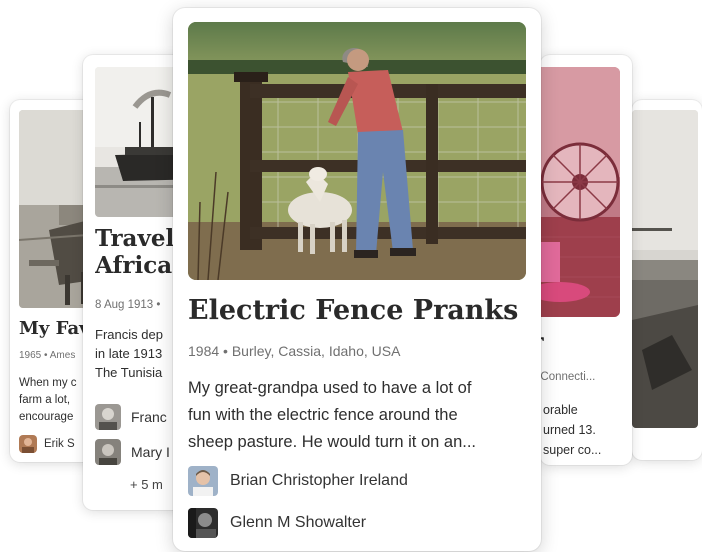 The height and width of the screenshot is (552, 702). I want to click on story-meta: 1984 • Burley, Cassia, Idaho, USA, so click(294, 351).